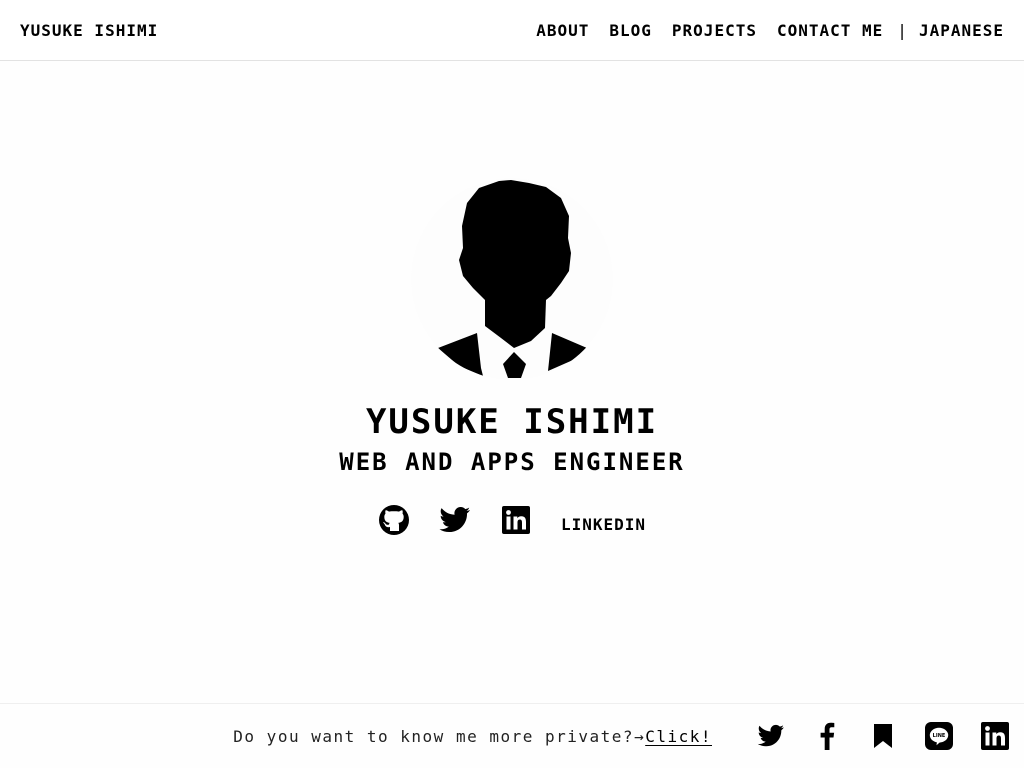 The image size is (1024, 768). I want to click on github-icon, so click(393, 520).